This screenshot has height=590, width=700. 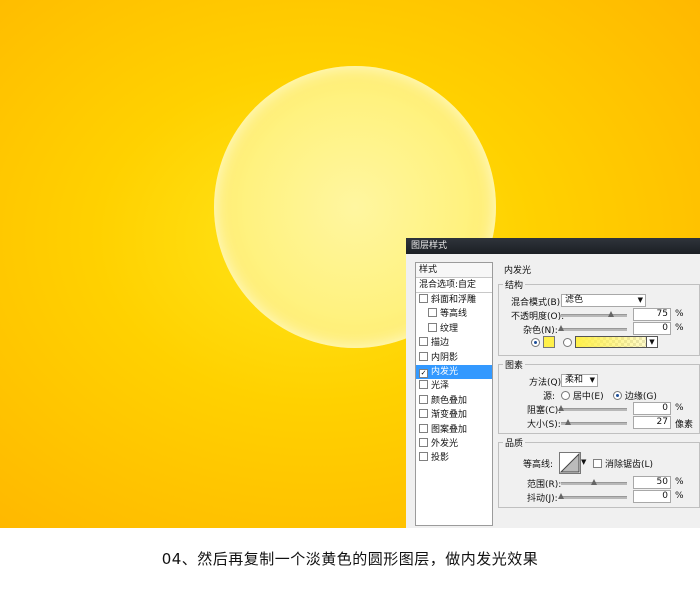 What do you see at coordinates (514, 286) in the screenshot?
I see `structure-legend: 结构` at bounding box center [514, 286].